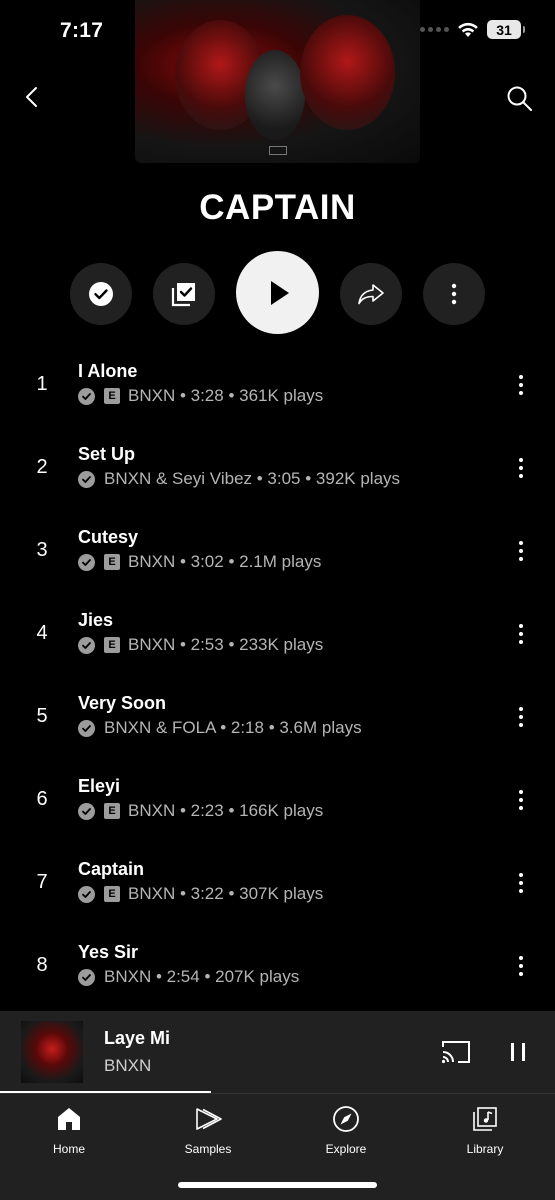  Describe the element at coordinates (68, 1149) in the screenshot. I see `nav-home-label: Home` at that location.